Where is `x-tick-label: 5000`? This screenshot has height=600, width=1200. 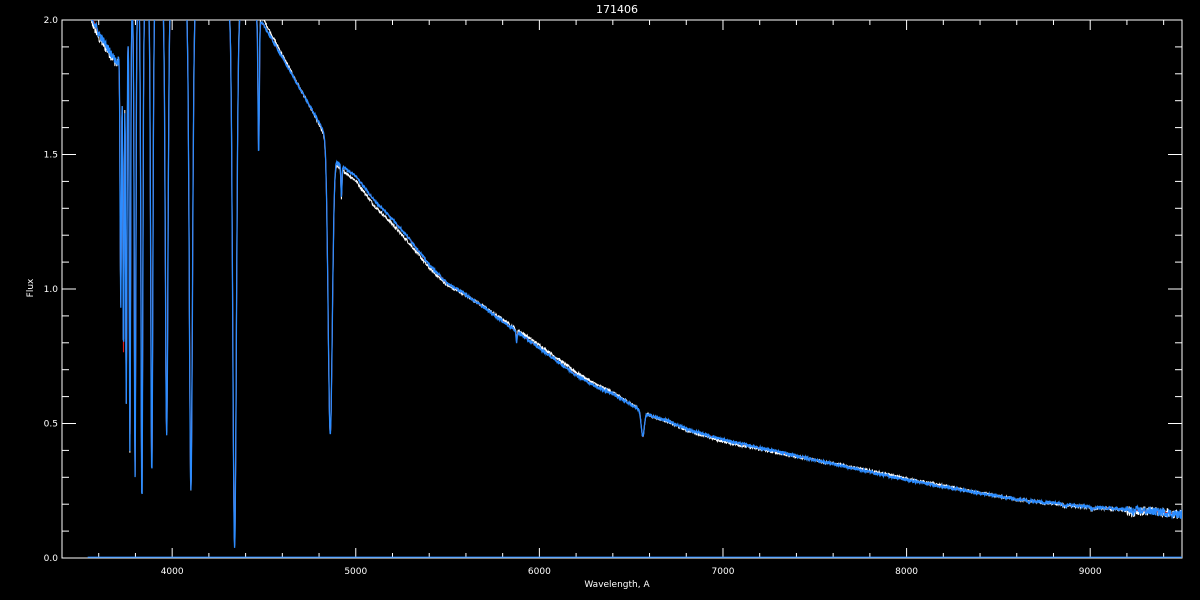
x-tick-label: 5000 is located at coordinates (355, 572).